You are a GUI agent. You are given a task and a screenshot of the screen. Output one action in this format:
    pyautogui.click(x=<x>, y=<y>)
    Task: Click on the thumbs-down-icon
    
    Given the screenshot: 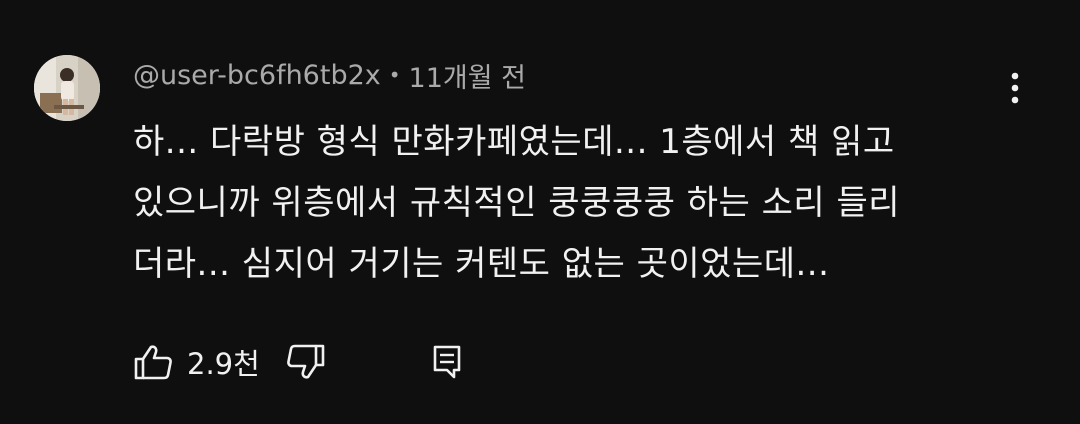 What is the action you would take?
    pyautogui.click(x=305, y=361)
    